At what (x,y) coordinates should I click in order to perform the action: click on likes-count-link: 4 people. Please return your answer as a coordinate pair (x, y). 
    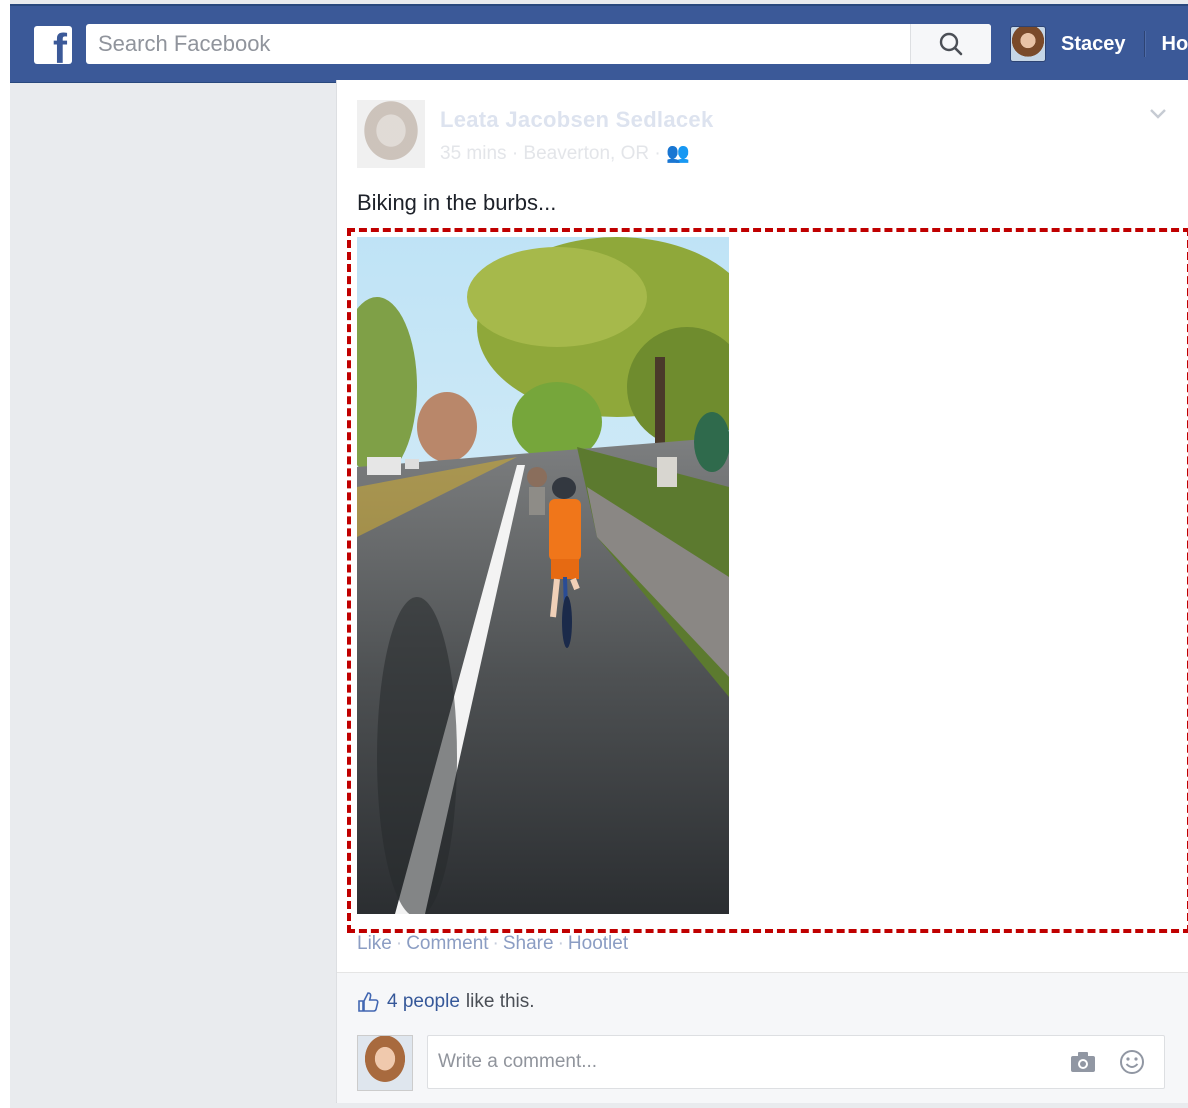
    Looking at the image, I should click on (423, 1002).